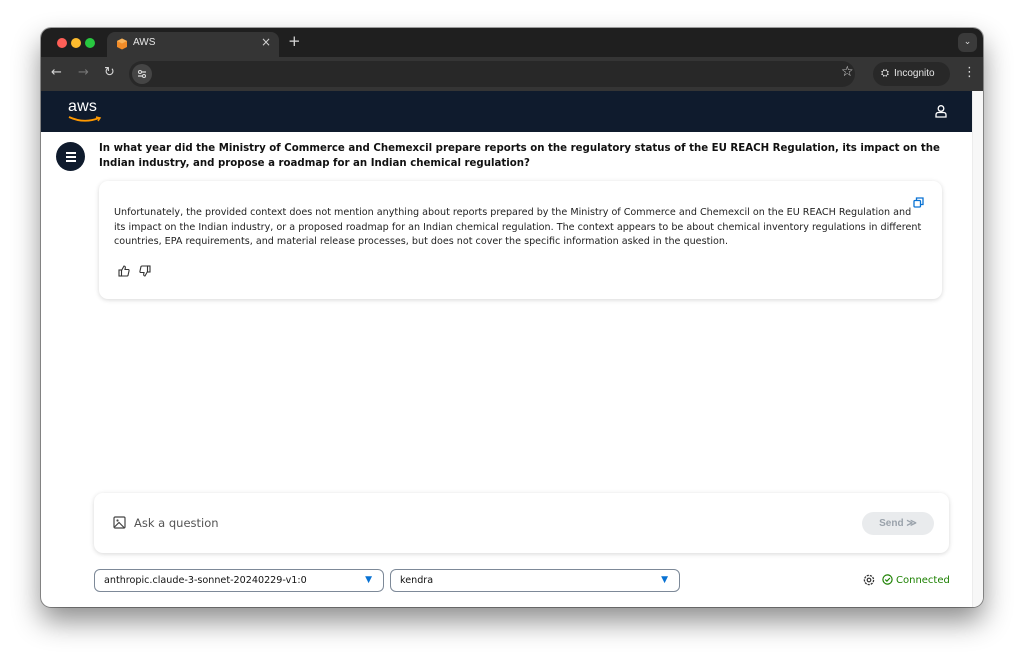 The height and width of the screenshot is (661, 1024). Describe the element at coordinates (869, 580) in the screenshot. I see `settings-gear-icon` at that location.